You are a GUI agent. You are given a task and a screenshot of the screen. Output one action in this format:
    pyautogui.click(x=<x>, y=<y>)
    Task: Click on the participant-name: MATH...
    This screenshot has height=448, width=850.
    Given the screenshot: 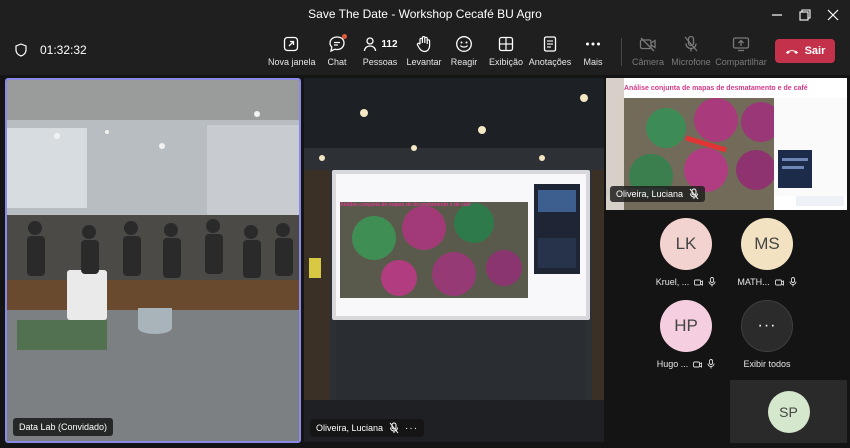 What is the action you would take?
    pyautogui.click(x=753, y=282)
    